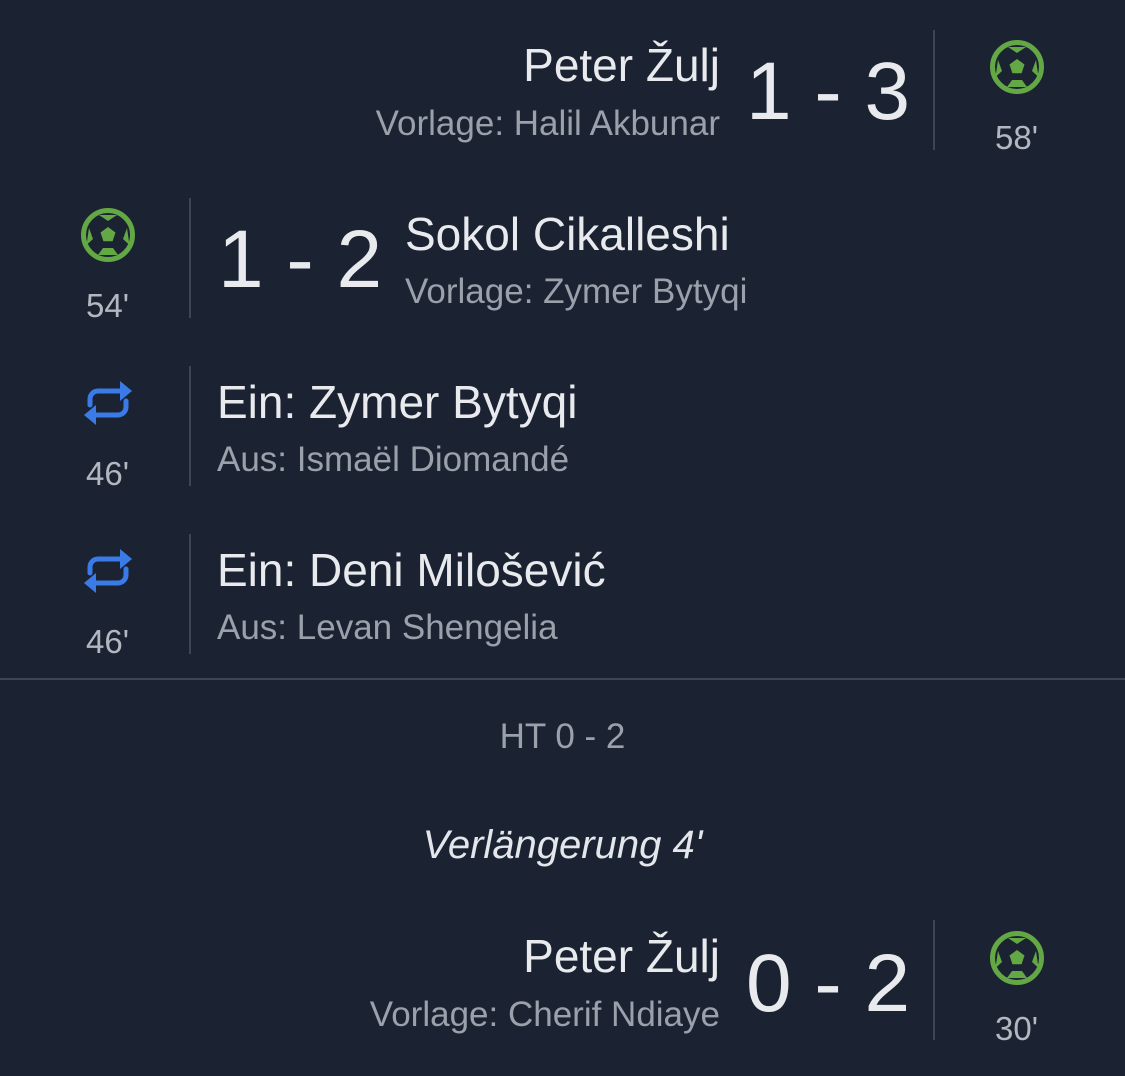  Describe the element at coordinates (828, 983) in the screenshot. I see `goal-score: 0 - 2` at that location.